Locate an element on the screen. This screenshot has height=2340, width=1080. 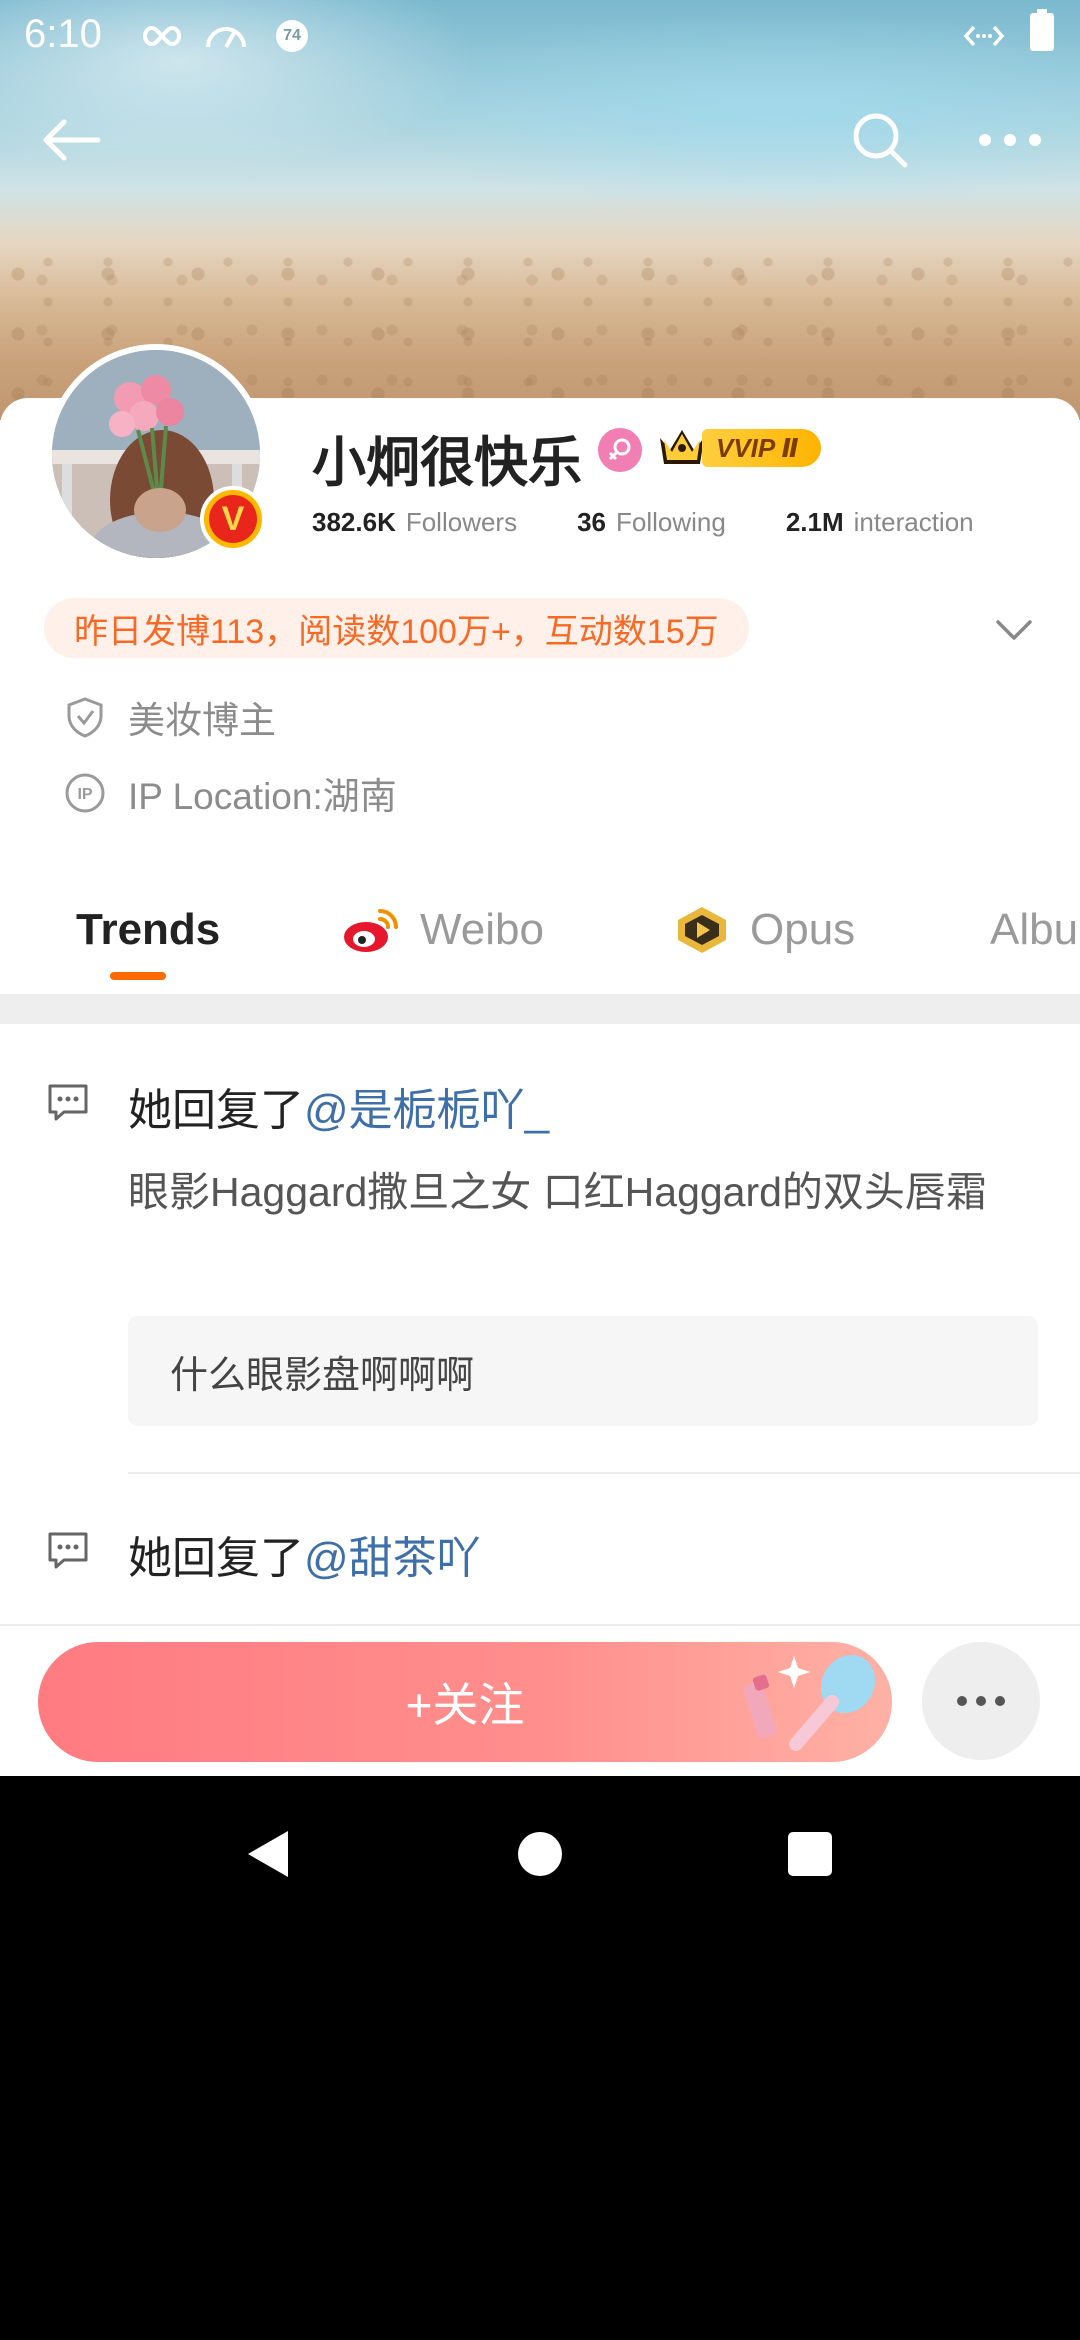
chevron-down-icon is located at coordinates (1014, 630).